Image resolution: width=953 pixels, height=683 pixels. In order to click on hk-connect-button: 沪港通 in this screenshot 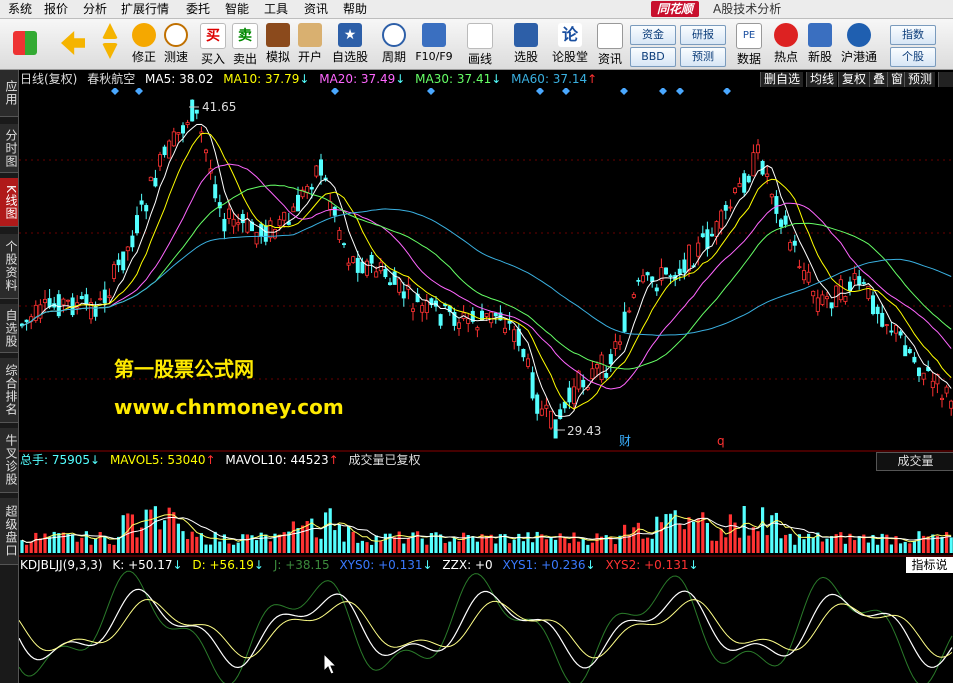, I will do `click(859, 44)`.